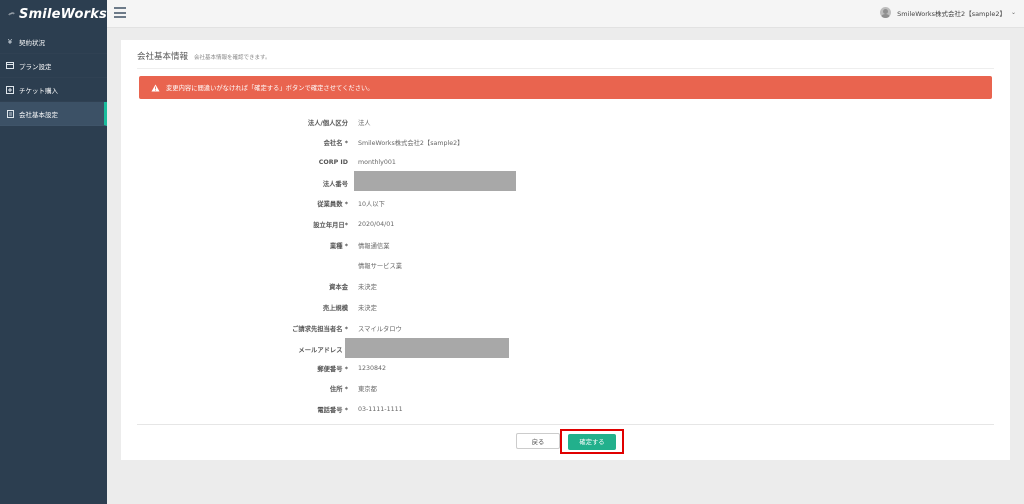 This screenshot has width=1024, height=504. I want to click on field-value: 法人, so click(364, 123).